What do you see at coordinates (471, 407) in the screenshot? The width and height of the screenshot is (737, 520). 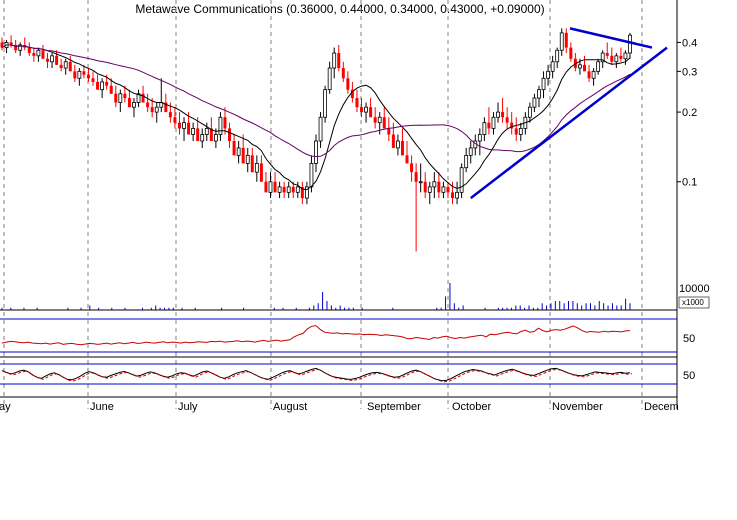 I see `month-label: October` at bounding box center [471, 407].